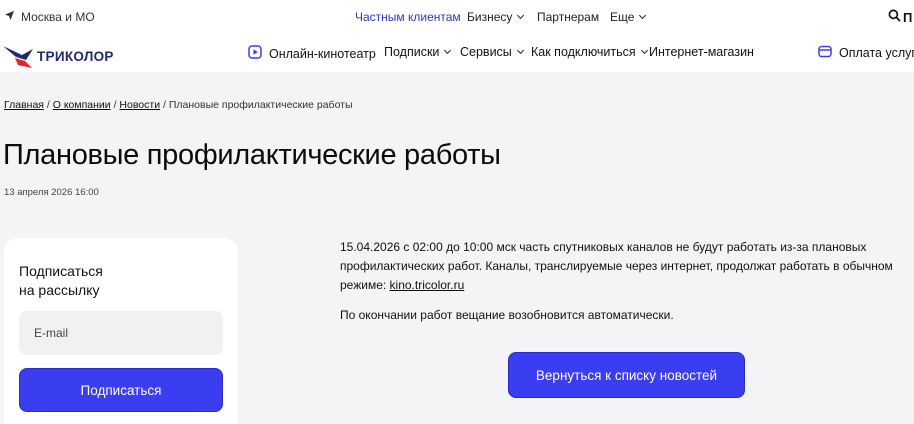 This screenshot has height=424, width=914. Describe the element at coordinates (121, 390) in the screenshot. I see `subscribe-button: Подписаться` at that location.